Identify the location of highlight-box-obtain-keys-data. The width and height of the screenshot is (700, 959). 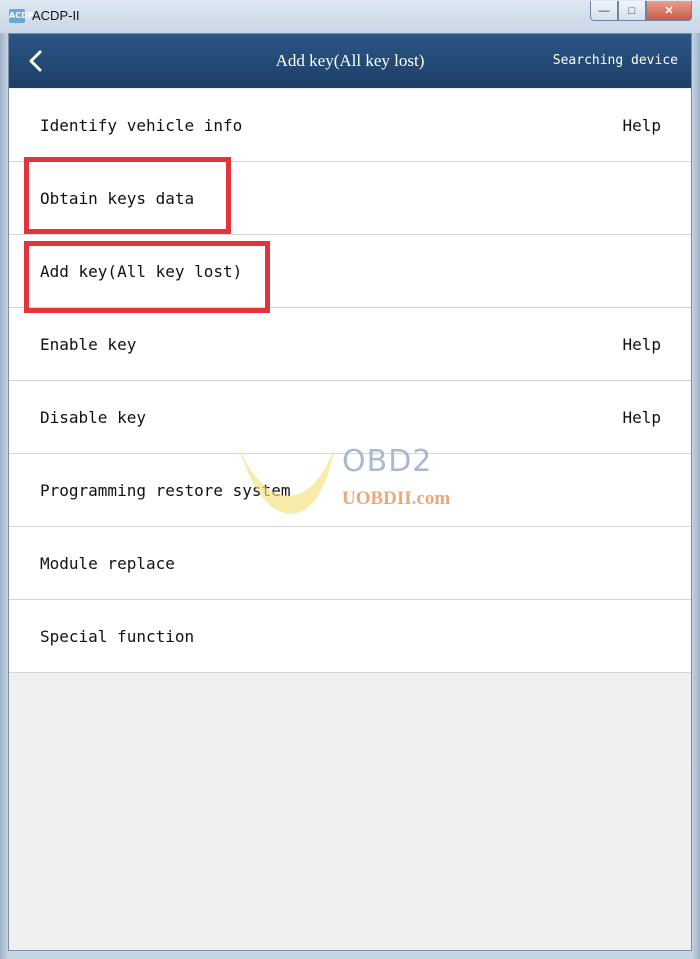
(127, 195).